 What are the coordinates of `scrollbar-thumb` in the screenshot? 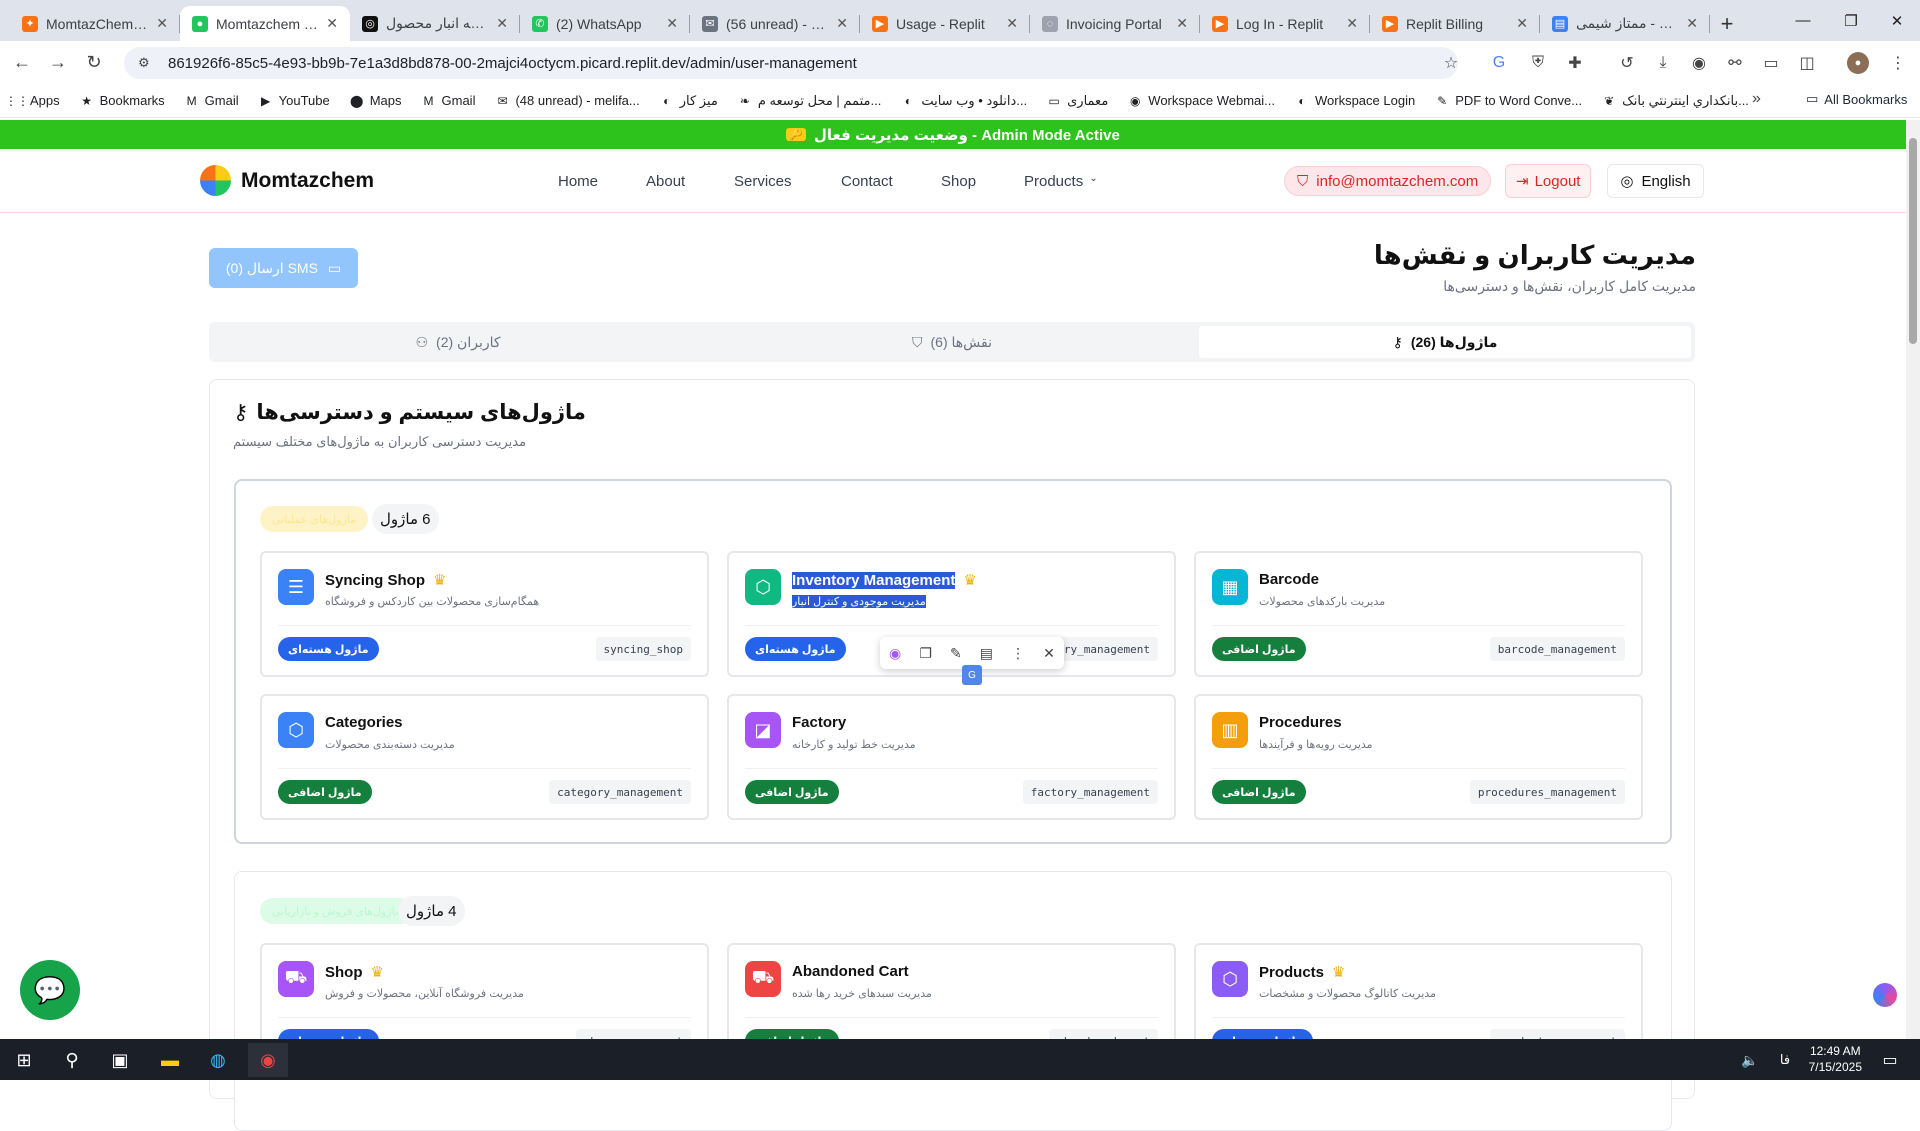 It's located at (1913, 241).